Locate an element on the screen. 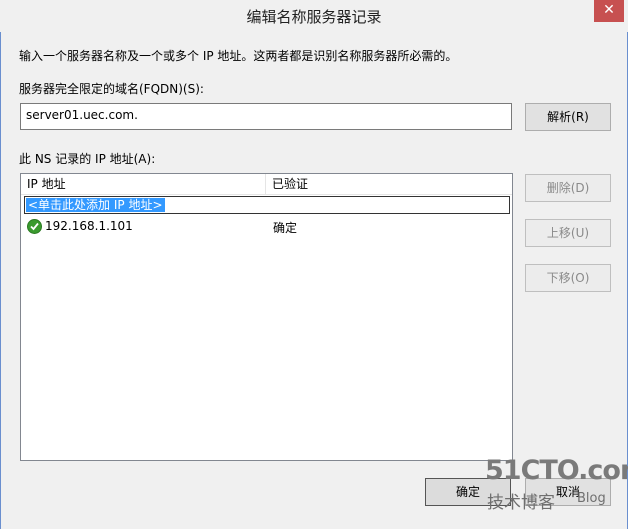 The image size is (628, 529). ip-list-label: 此 NS 记录的 IP 地址(A): is located at coordinates (87, 159).